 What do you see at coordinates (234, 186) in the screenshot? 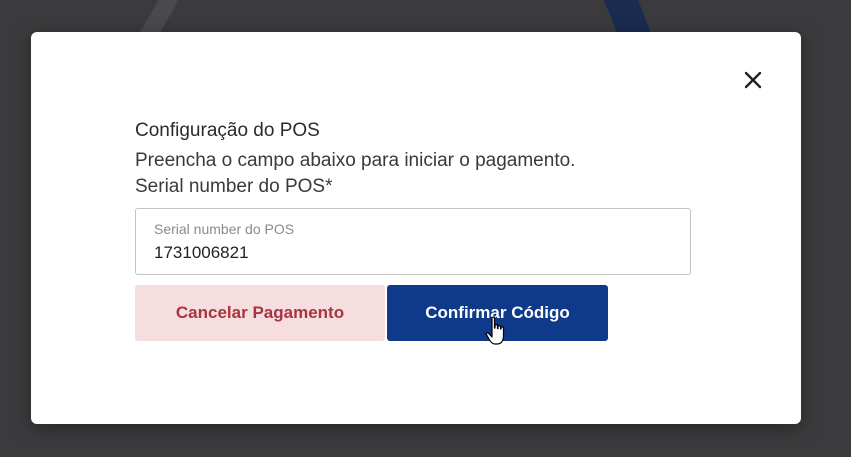
I see `serial-number-label: Serial number do POS*` at bounding box center [234, 186].